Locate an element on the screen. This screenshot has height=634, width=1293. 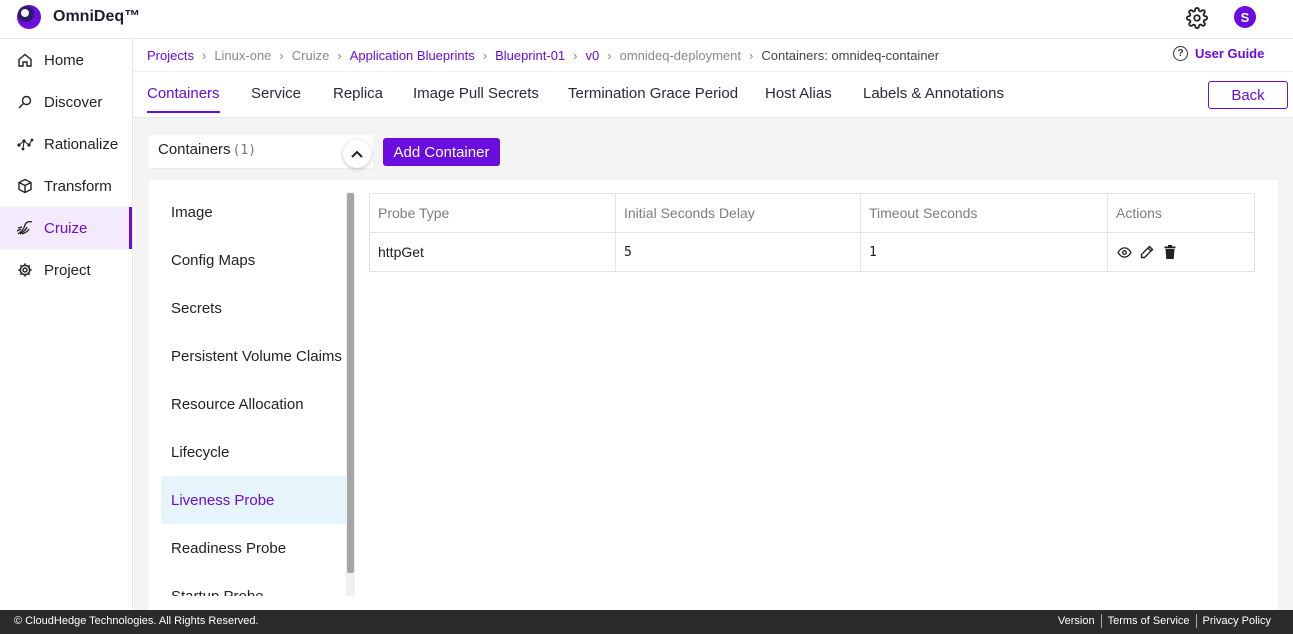
row-actions is located at coordinates (1181, 252).